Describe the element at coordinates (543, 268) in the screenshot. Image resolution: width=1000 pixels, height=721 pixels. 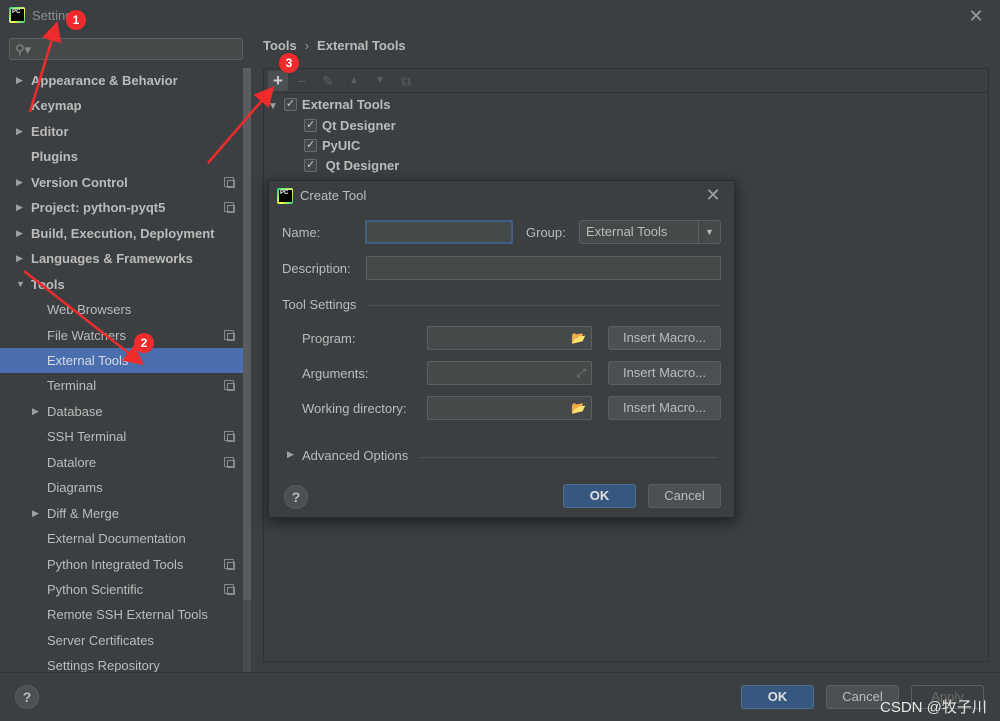
I see `description-field` at that location.